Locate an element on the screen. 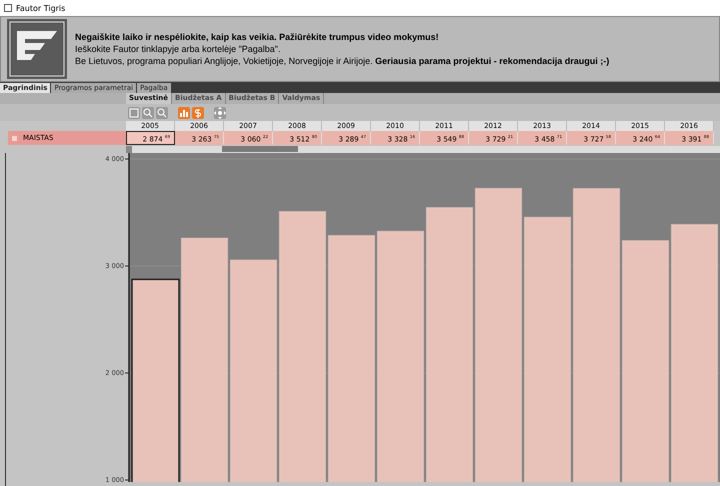 This screenshot has width=720, height=486. app-icon is located at coordinates (8, 8).